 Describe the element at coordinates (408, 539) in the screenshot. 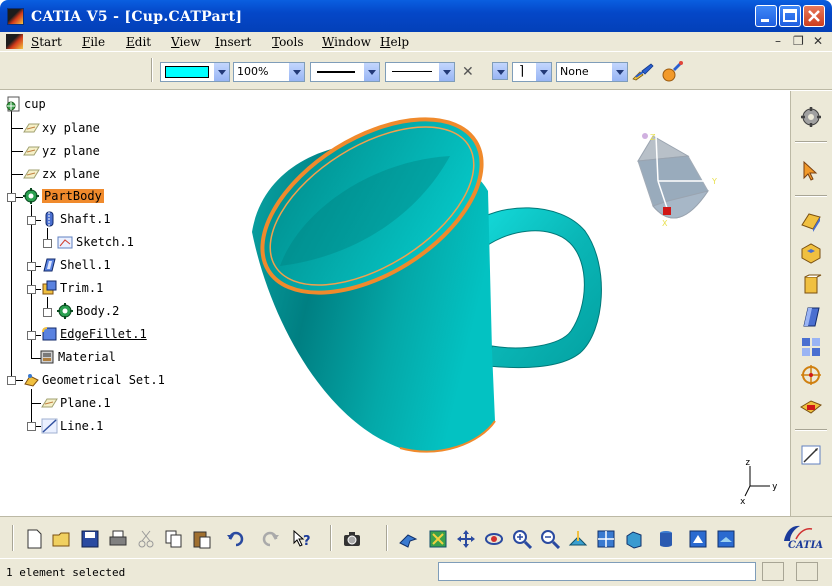

I see `fly-mode-icon` at that location.